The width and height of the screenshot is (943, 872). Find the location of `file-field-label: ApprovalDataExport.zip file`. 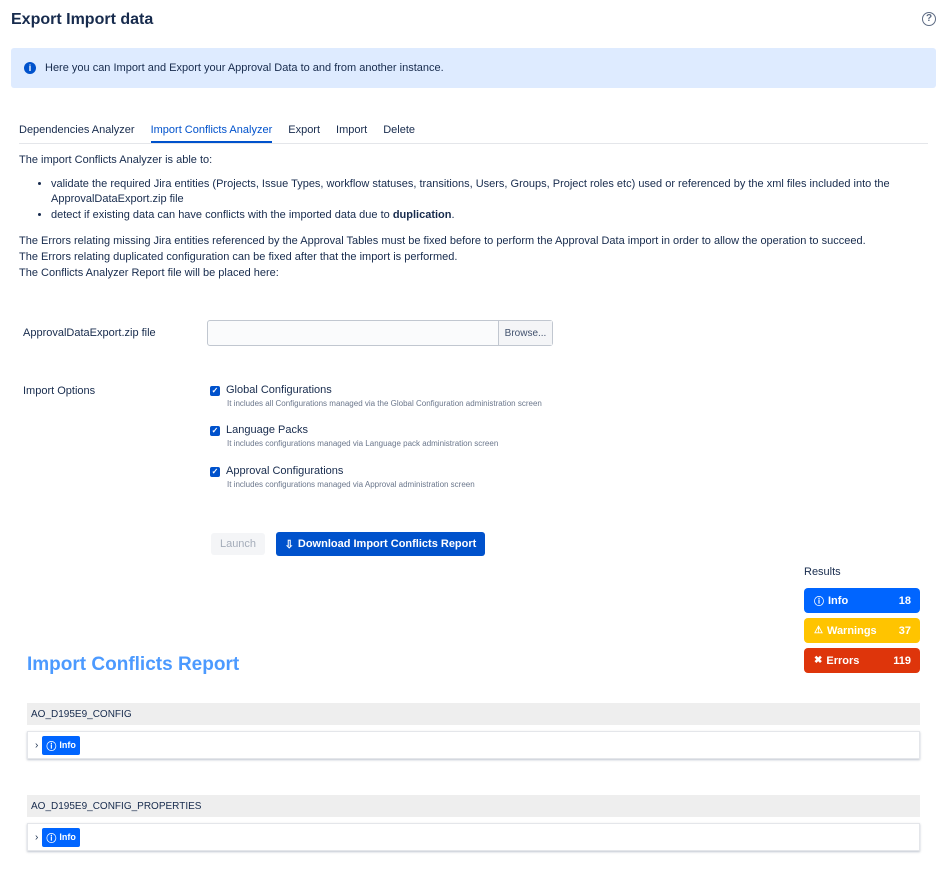

file-field-label: ApprovalDataExport.zip file is located at coordinates (89, 333).